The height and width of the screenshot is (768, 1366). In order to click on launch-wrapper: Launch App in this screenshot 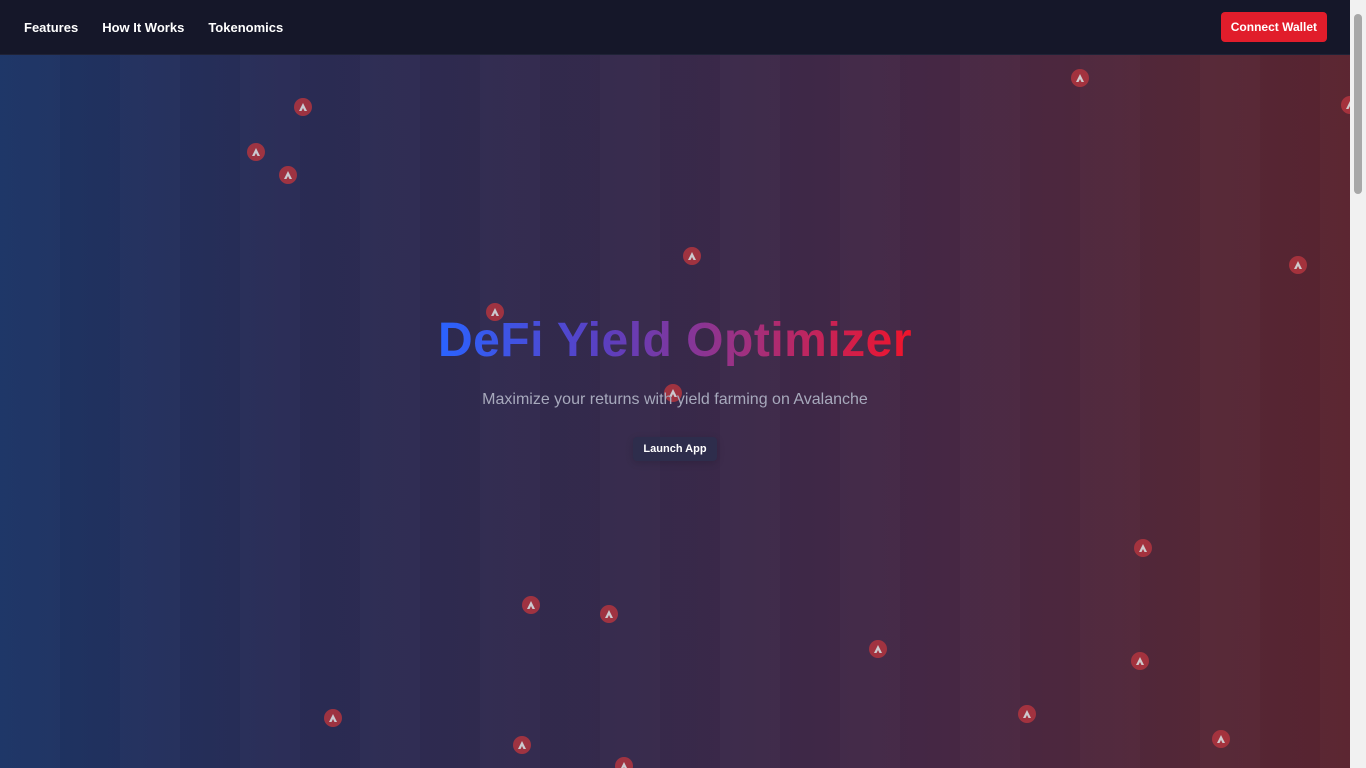, I will do `click(675, 449)`.